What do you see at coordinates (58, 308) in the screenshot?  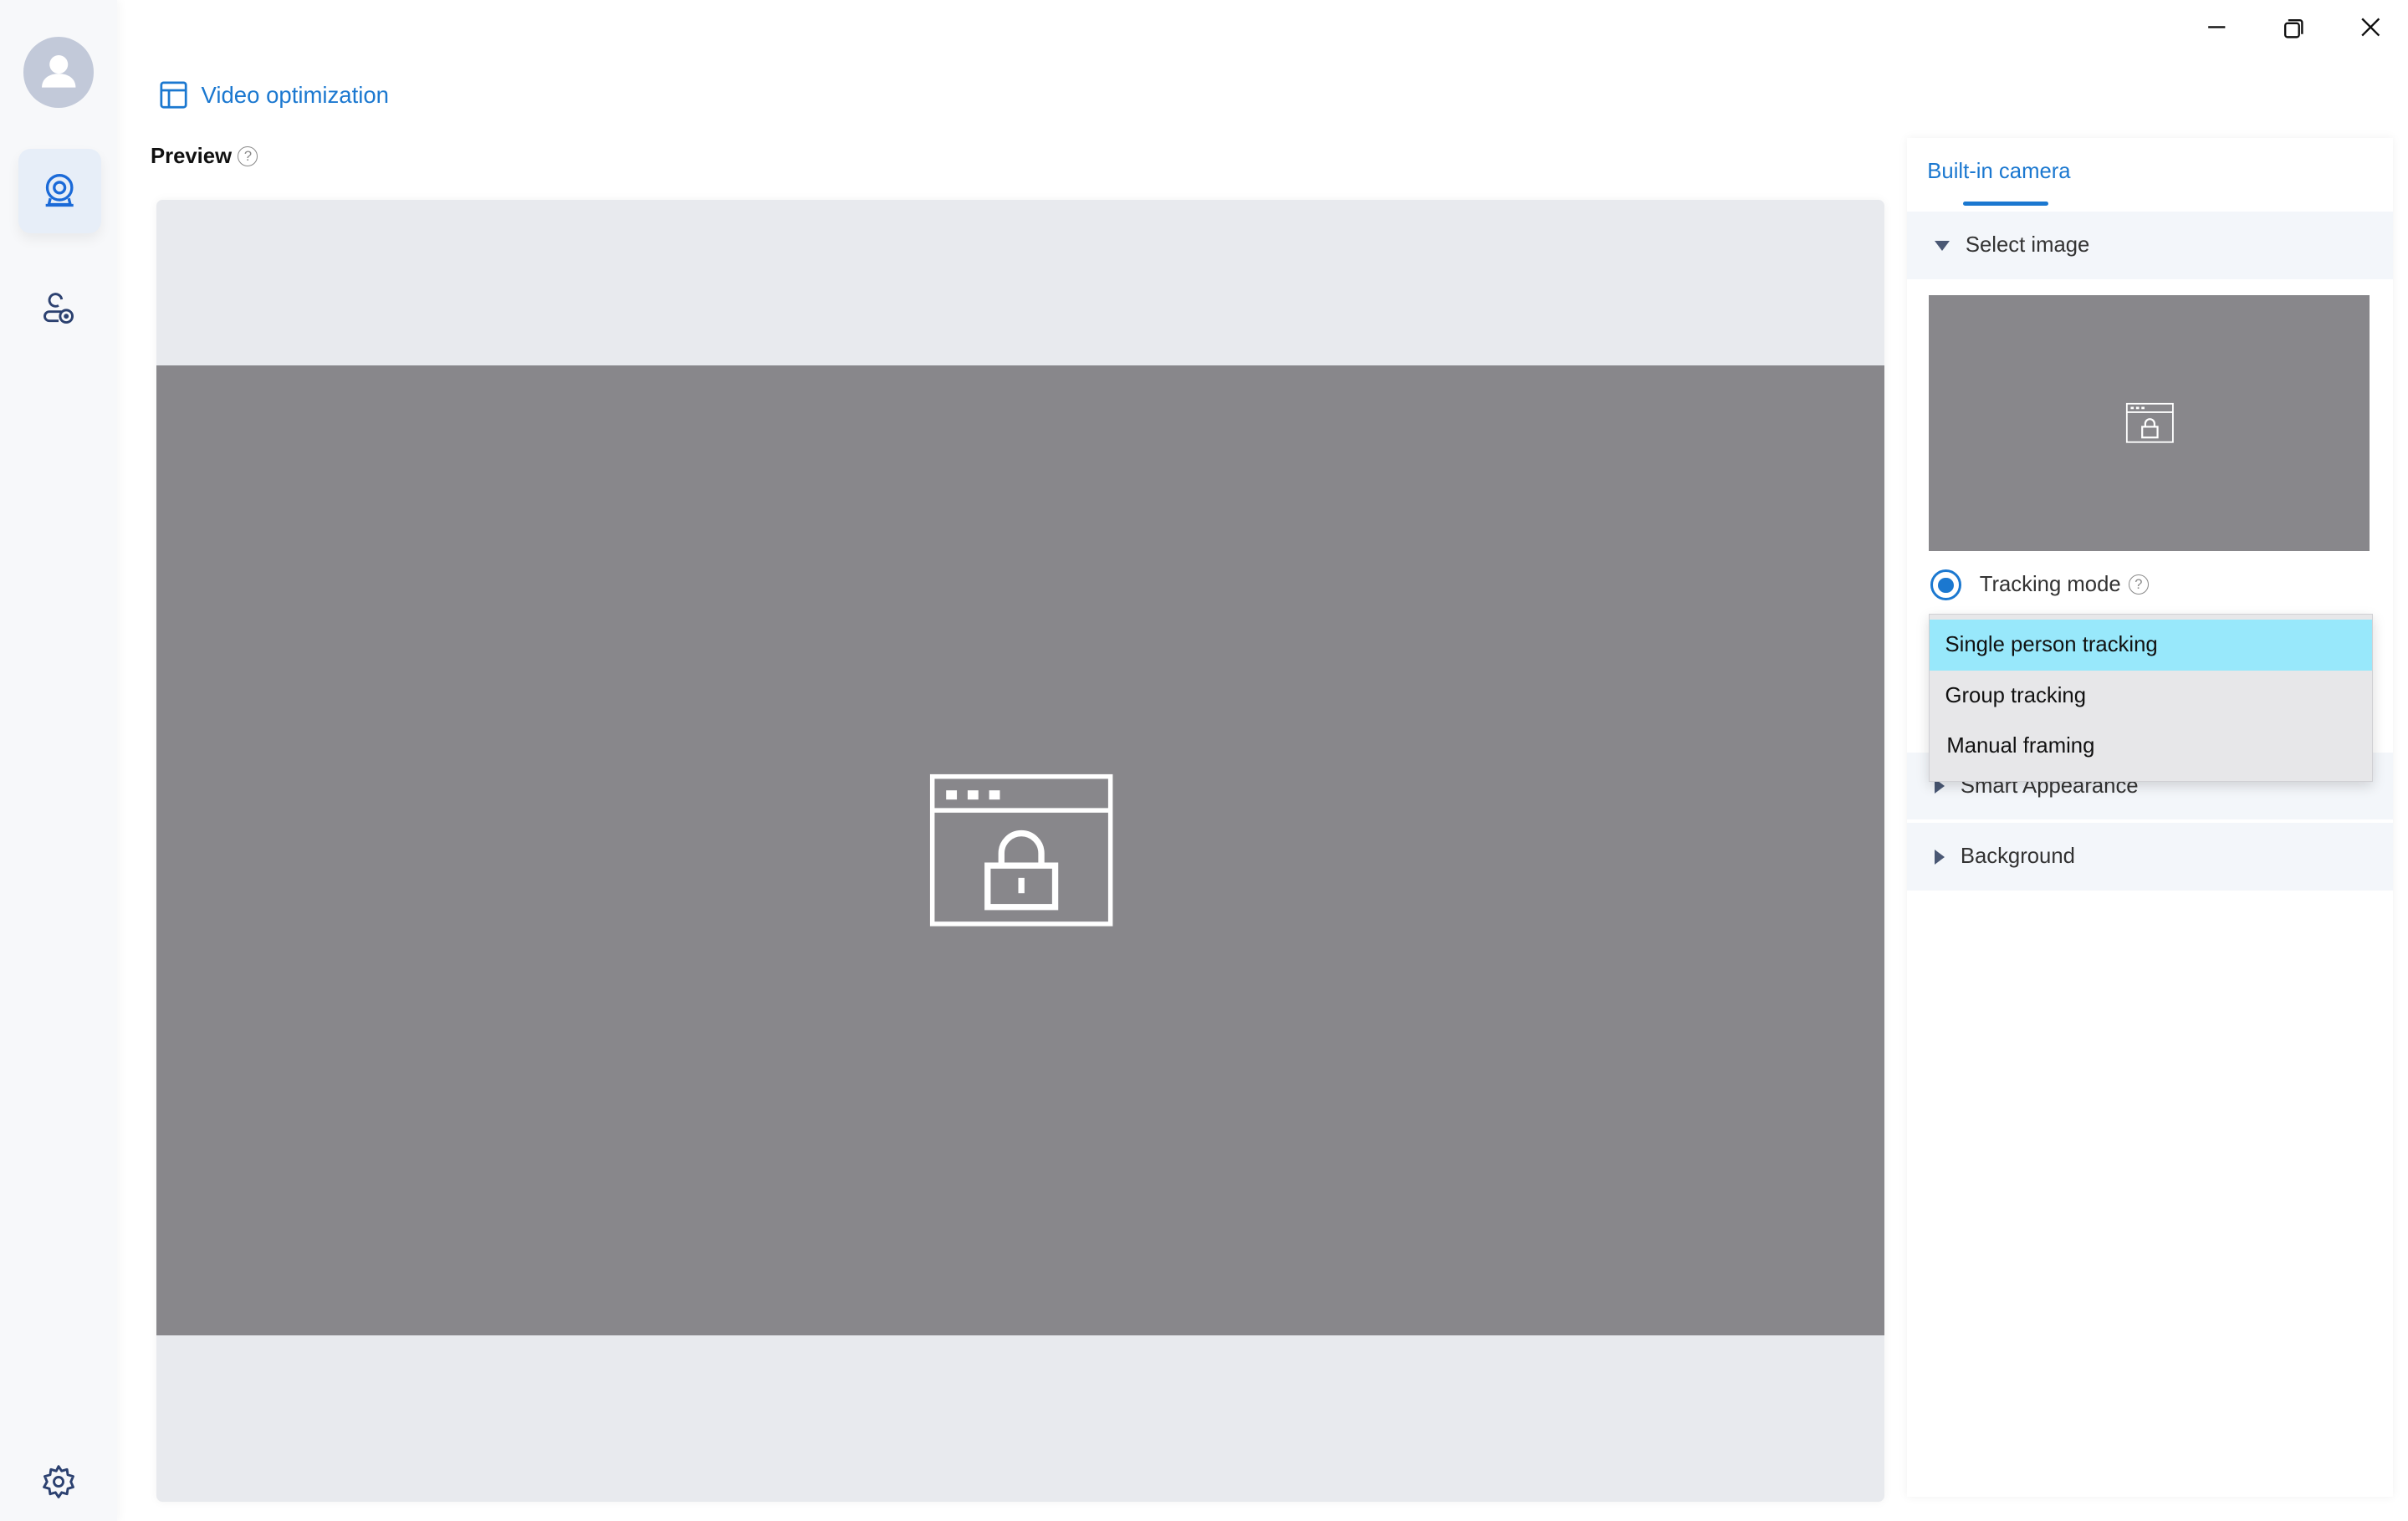 I see `user-camera-icon` at bounding box center [58, 308].